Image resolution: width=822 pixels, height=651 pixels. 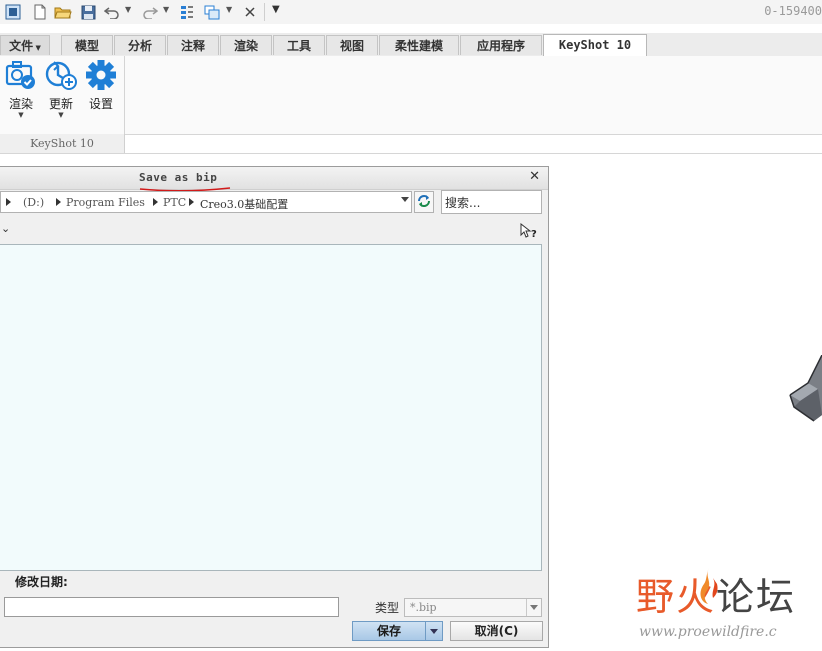 What do you see at coordinates (21, 115) in the screenshot?
I see `render-dropdown-icon: ▼` at bounding box center [21, 115].